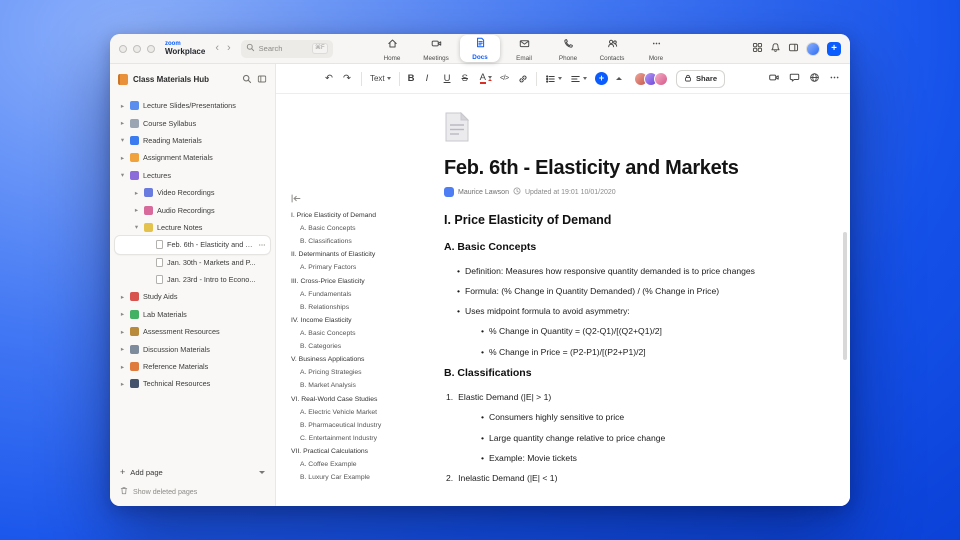 Image resolution: width=960 pixels, height=540 pixels. Describe the element at coordinates (357, 282) in the screenshot. I see `outline-item: III. Cross-Price Elasticity` at that location.